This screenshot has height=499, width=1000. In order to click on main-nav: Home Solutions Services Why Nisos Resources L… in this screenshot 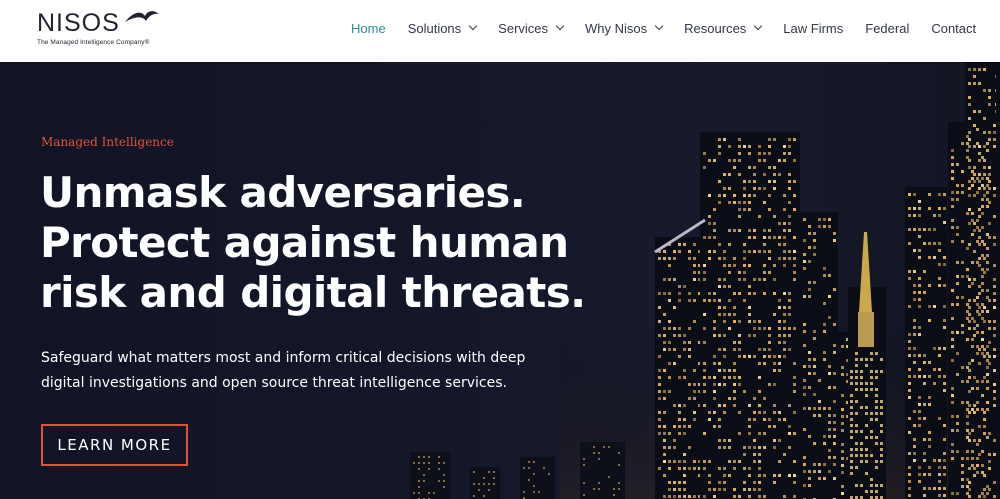, I will do `click(670, 28)`.